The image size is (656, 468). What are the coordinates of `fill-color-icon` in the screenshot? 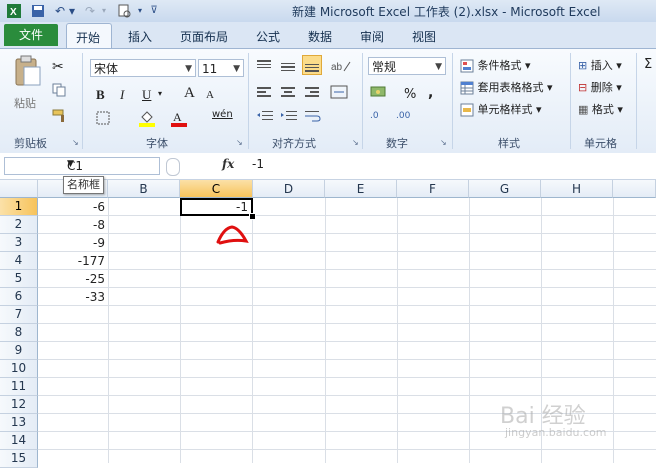 It's located at (147, 119).